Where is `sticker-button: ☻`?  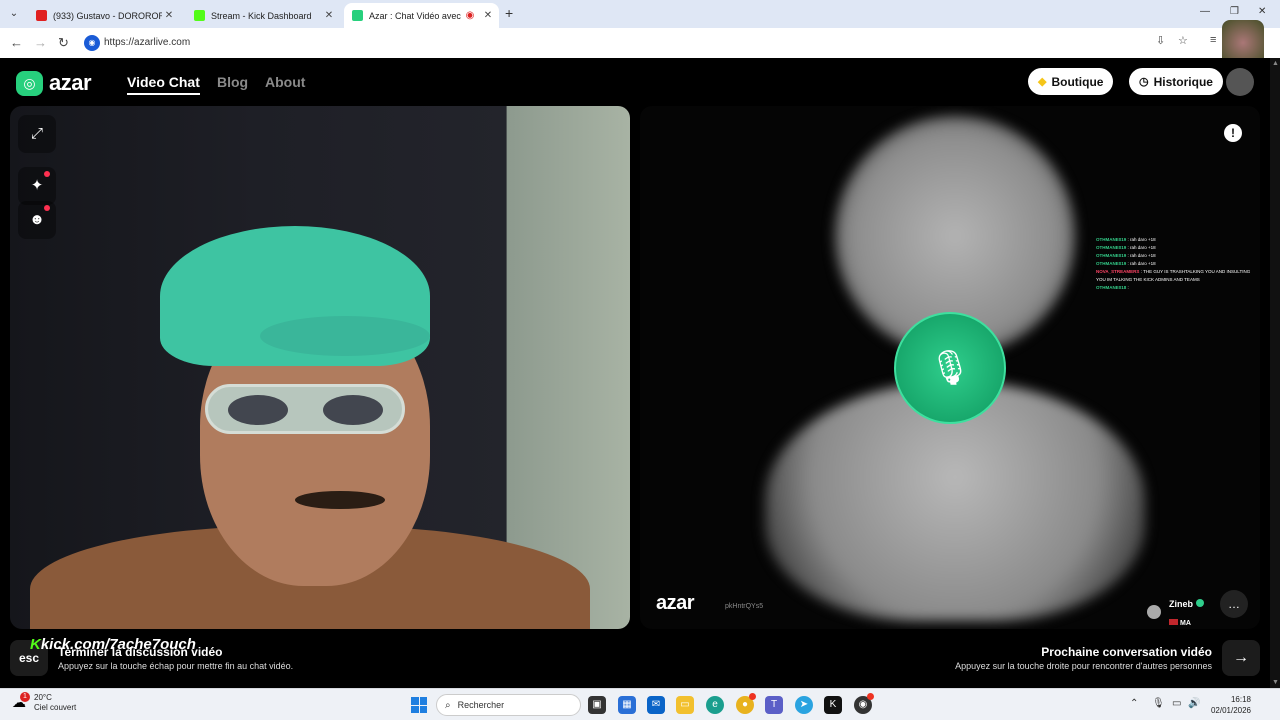
sticker-button: ☻ is located at coordinates (37, 220).